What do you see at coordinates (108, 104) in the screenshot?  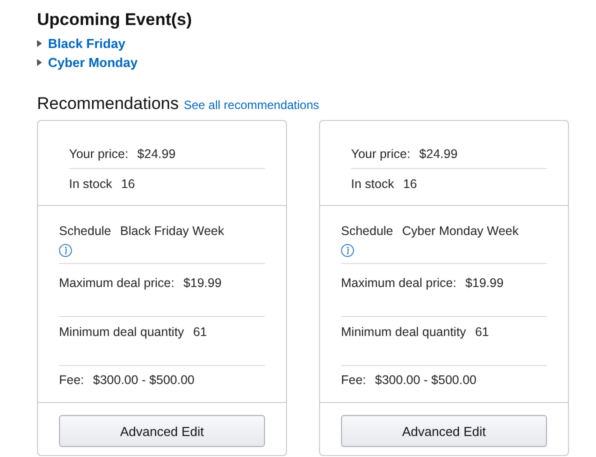 I see `section-title: Recommendations` at bounding box center [108, 104].